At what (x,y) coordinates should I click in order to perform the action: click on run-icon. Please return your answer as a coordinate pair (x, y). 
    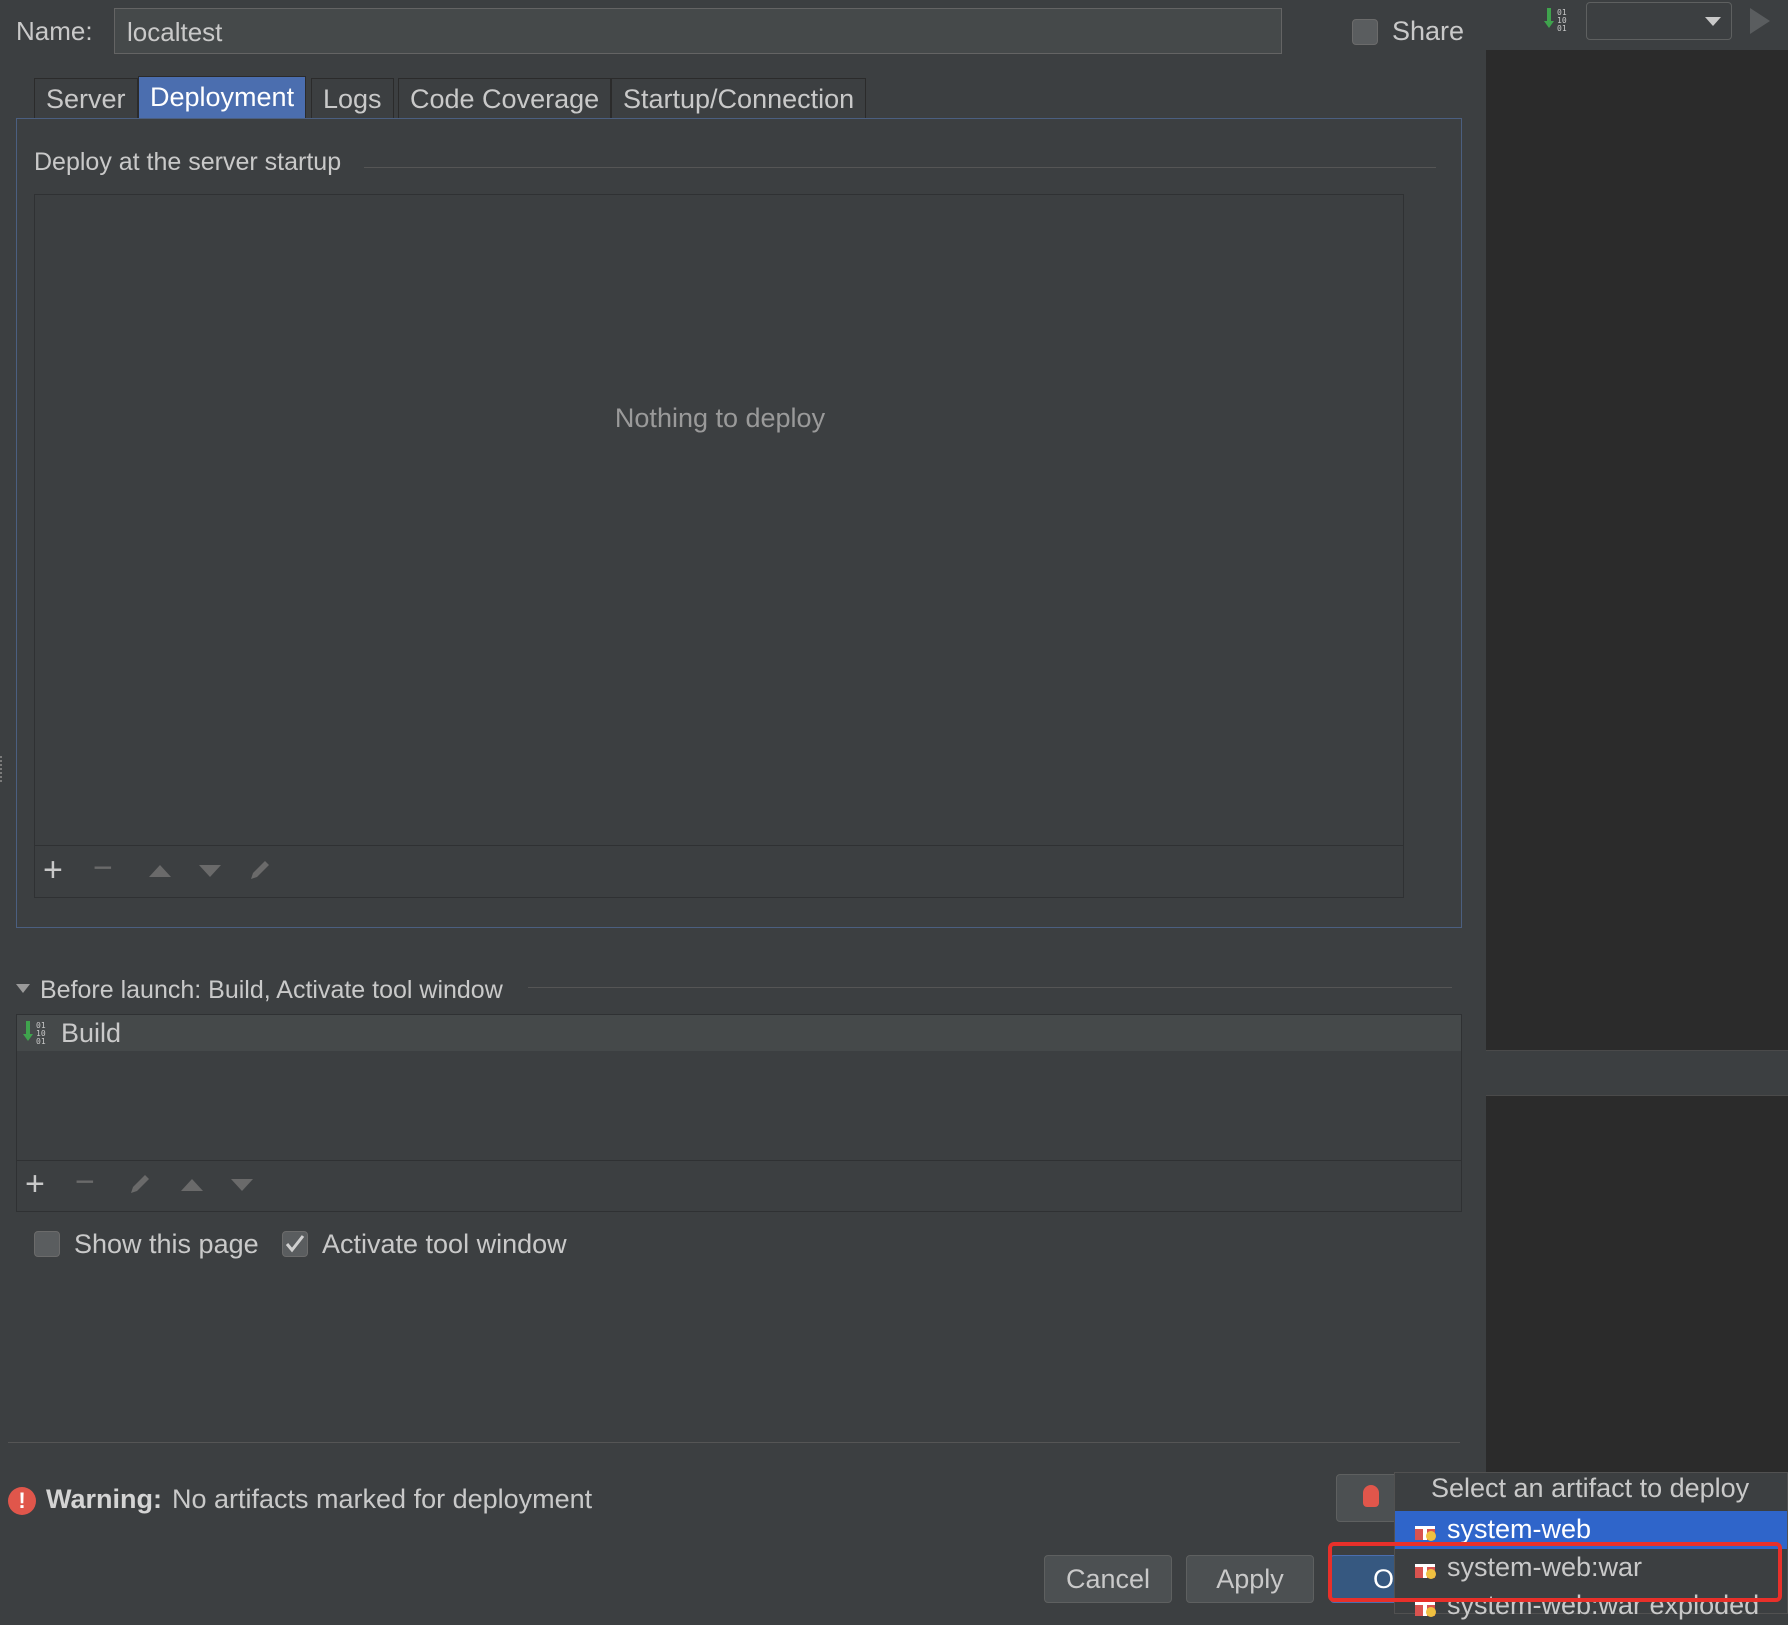
    Looking at the image, I should click on (1760, 21).